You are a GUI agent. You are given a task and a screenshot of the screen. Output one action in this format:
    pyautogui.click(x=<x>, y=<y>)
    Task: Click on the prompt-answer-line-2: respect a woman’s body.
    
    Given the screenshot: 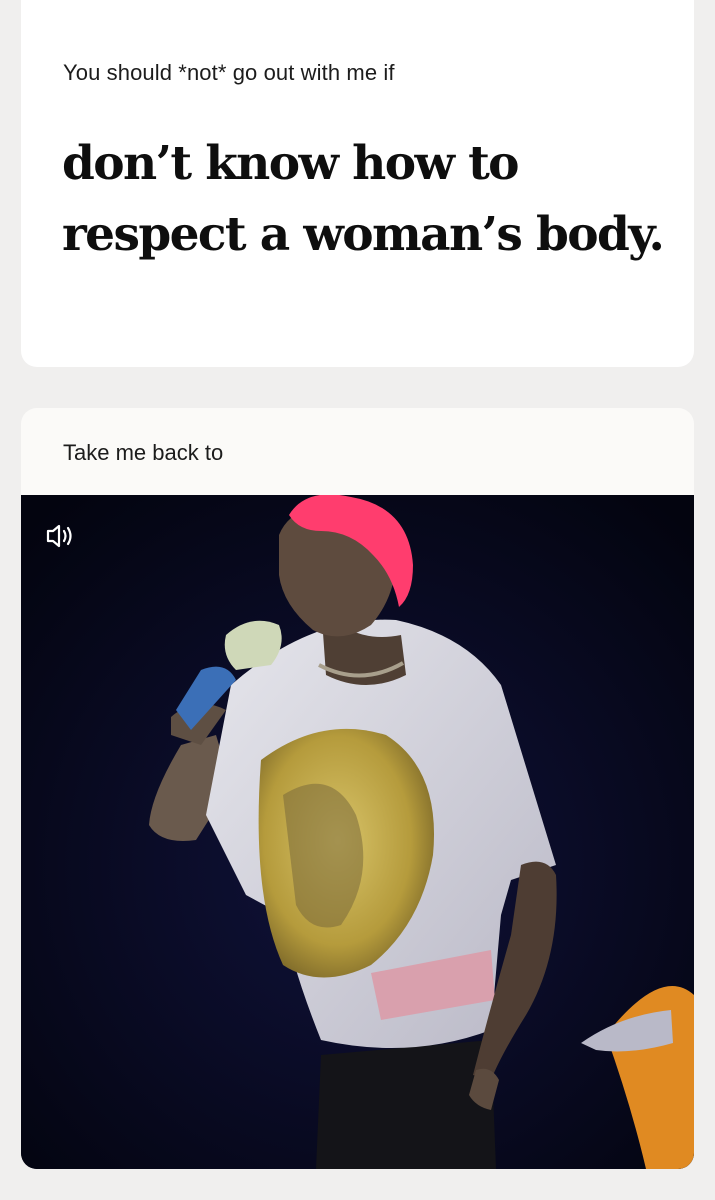 What is the action you would take?
    pyautogui.click(x=363, y=234)
    